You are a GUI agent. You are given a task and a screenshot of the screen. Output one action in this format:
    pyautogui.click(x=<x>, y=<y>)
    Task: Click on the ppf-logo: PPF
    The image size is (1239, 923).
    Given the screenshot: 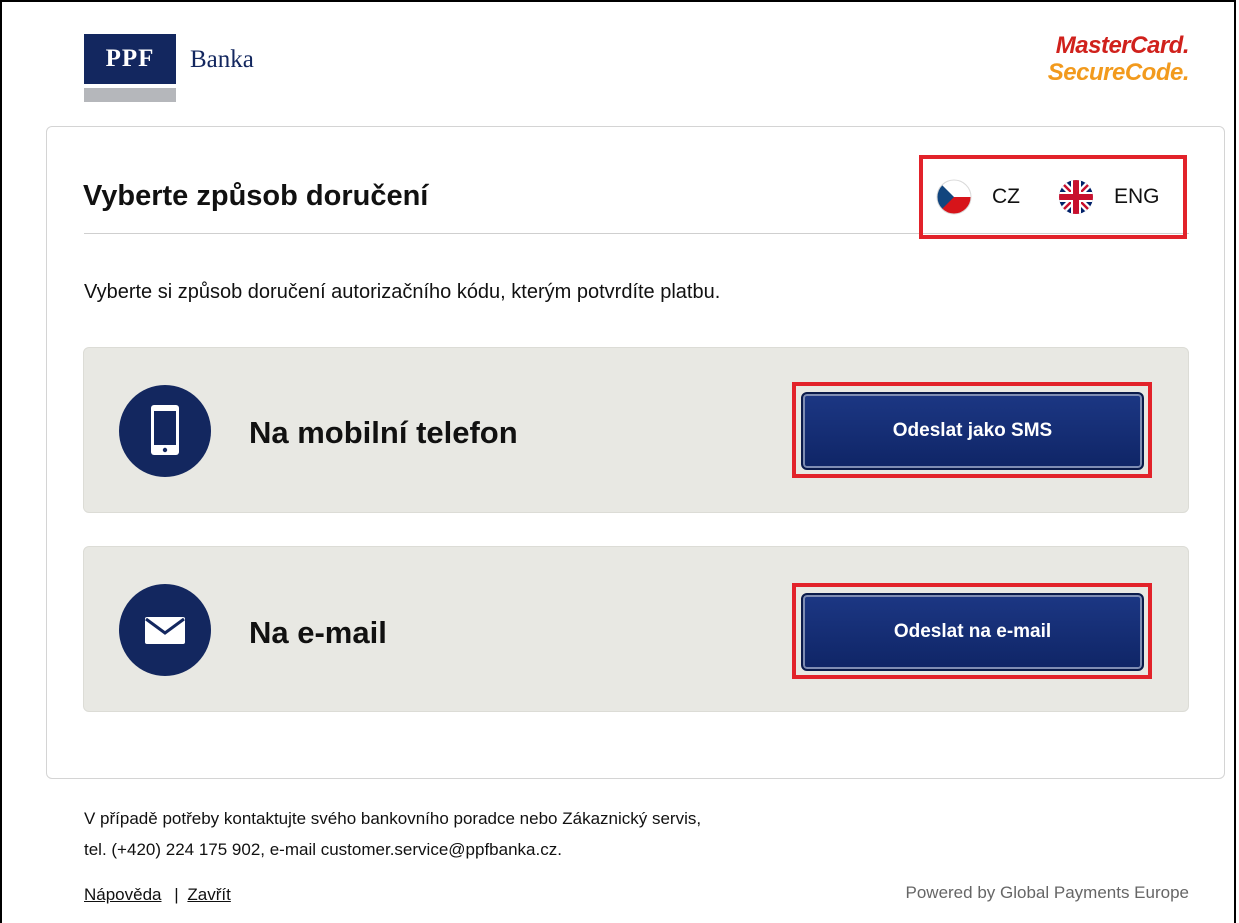 What is the action you would take?
    pyautogui.click(x=130, y=68)
    